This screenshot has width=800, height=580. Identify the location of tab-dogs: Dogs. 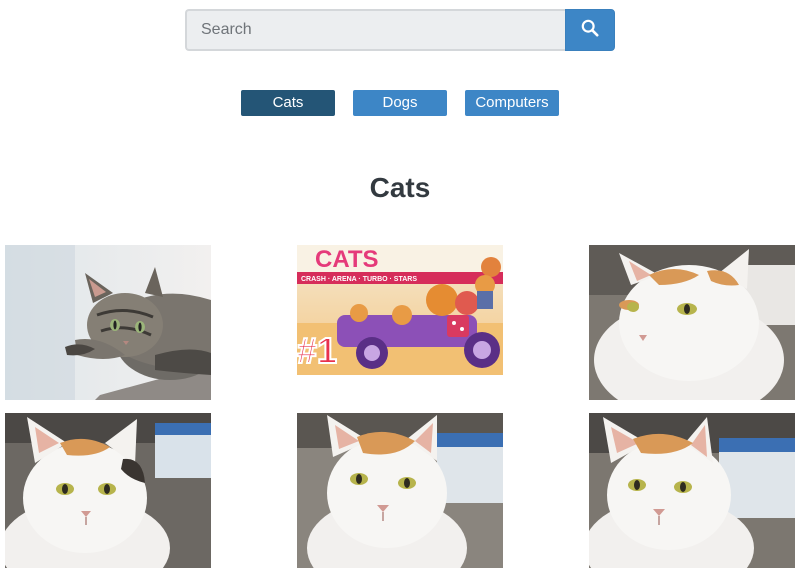
(400, 103).